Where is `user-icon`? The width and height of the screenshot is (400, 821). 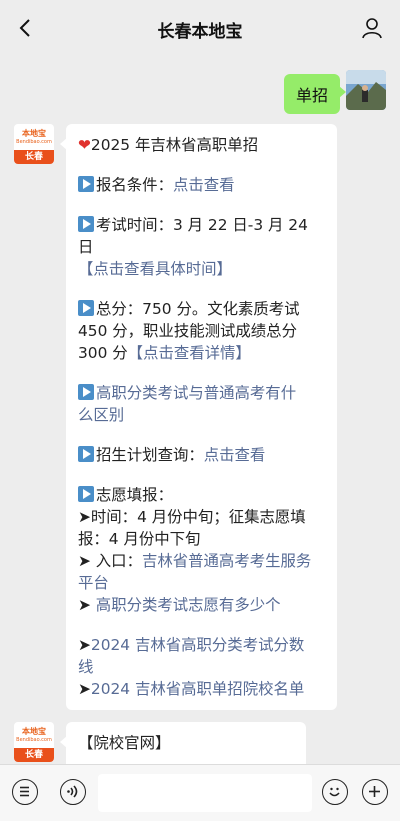
user-icon is located at coordinates (372, 28).